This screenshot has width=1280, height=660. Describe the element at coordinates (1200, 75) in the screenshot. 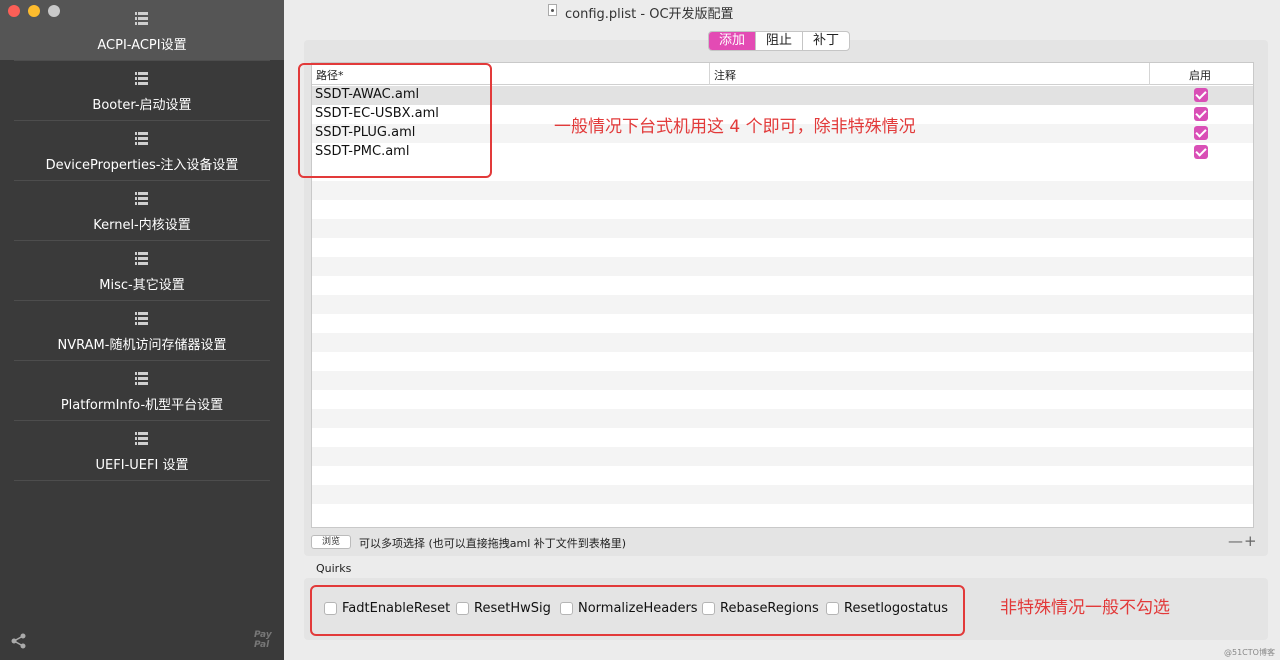

I see `column-header-enabled: 启用` at that location.